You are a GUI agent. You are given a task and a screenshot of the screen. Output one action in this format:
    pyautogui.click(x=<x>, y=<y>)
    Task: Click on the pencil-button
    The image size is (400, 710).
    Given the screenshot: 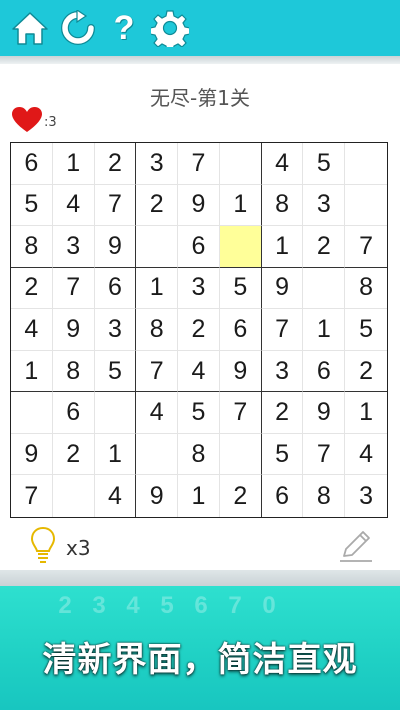 What is the action you would take?
    pyautogui.click(x=356, y=546)
    